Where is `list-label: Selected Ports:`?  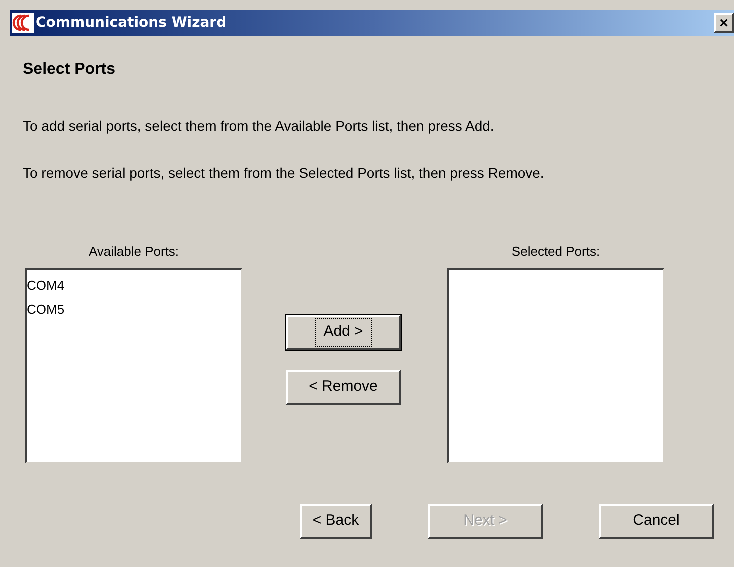
list-label: Selected Ports: is located at coordinates (556, 252).